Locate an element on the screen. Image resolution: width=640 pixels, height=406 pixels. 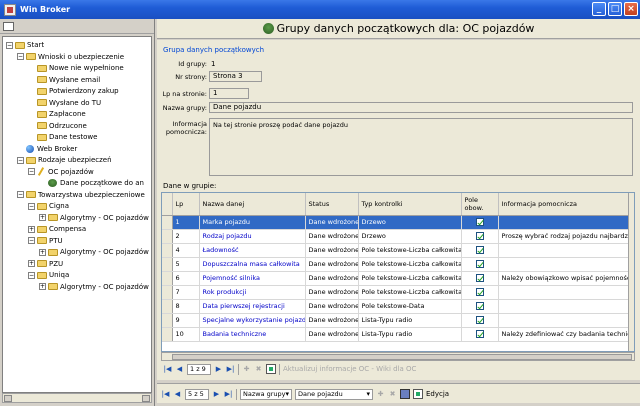
tree-node: − Cigna is located at coordinates (48, 206).